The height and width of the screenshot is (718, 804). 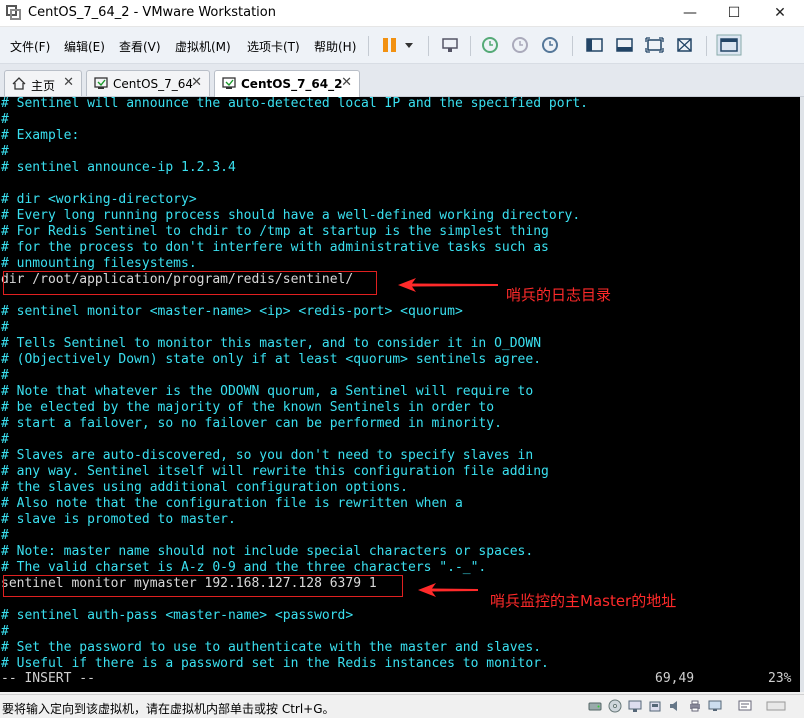 What do you see at coordinates (625, 45) in the screenshot?
I see `thumbnail-bar-icon` at bounding box center [625, 45].